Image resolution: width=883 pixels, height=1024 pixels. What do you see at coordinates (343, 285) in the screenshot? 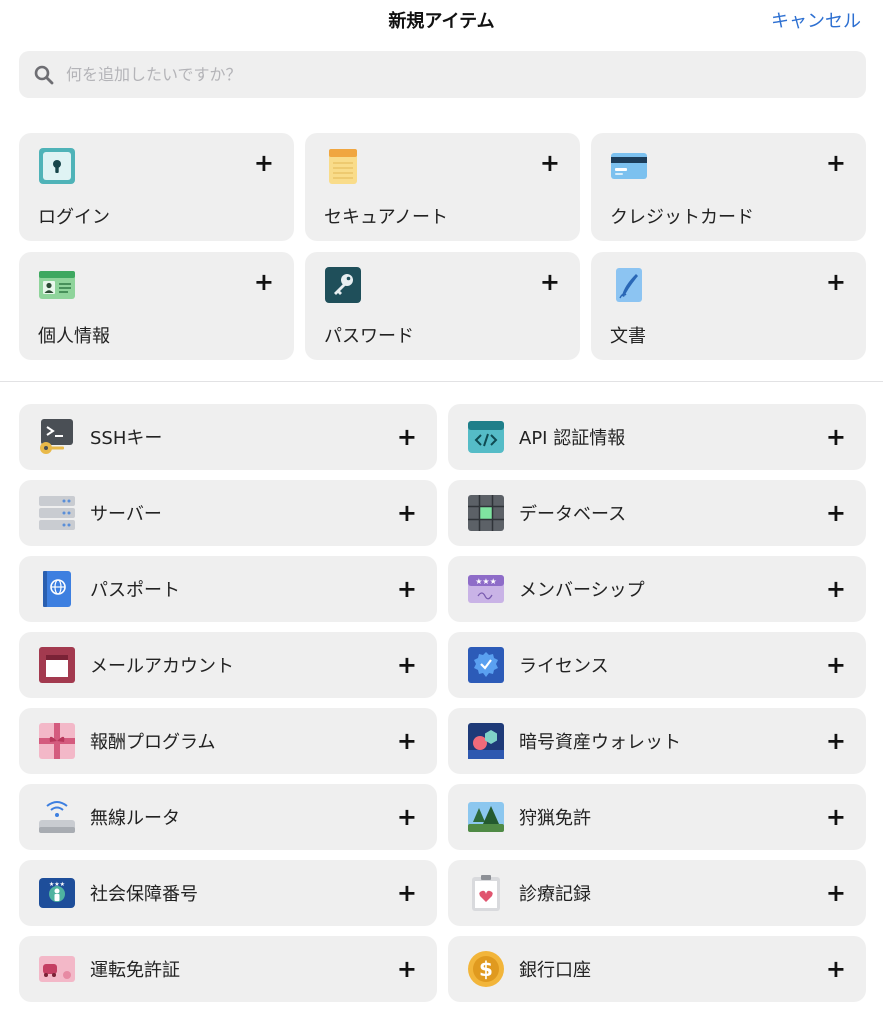
I see `password-icon` at bounding box center [343, 285].